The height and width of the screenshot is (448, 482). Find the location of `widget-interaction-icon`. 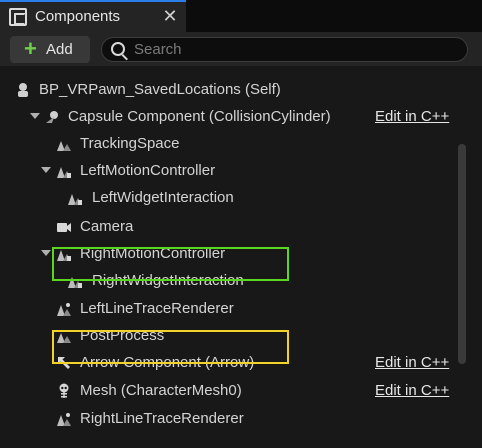

widget-interaction-icon is located at coordinates (75, 199).